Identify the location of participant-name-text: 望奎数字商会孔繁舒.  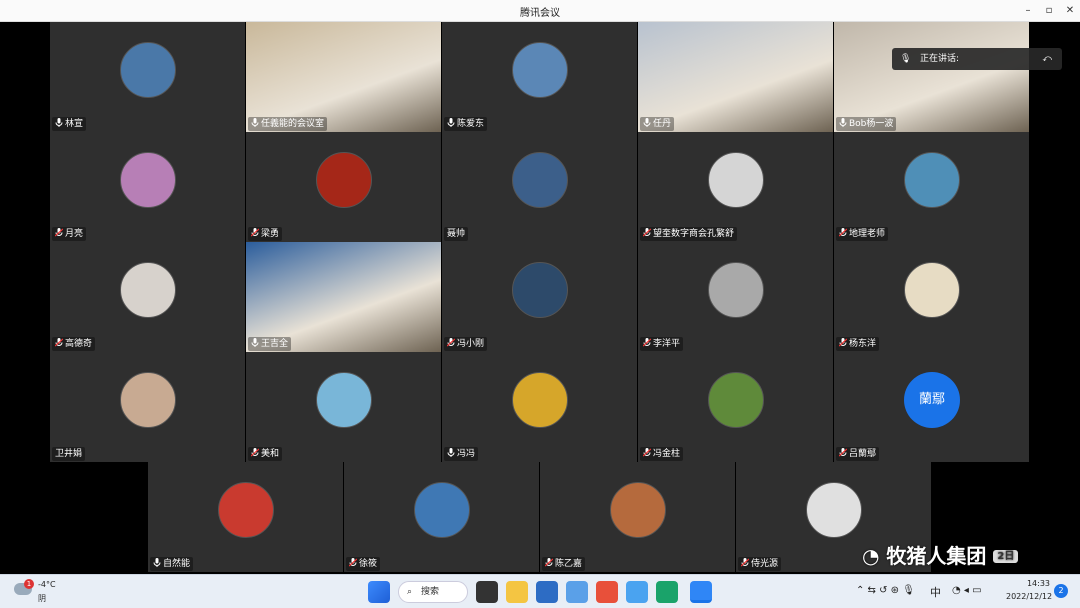
(694, 234).